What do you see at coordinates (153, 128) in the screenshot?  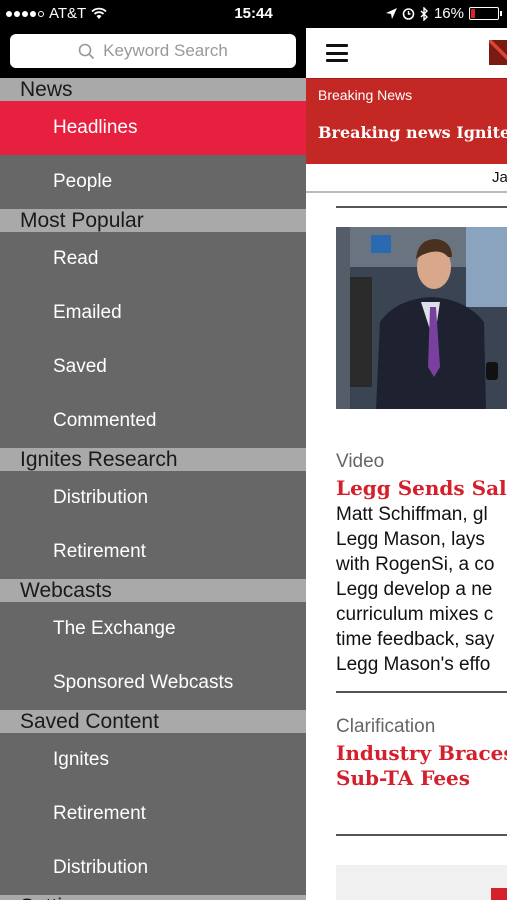 I see `menu-item-headlines: Headlines` at bounding box center [153, 128].